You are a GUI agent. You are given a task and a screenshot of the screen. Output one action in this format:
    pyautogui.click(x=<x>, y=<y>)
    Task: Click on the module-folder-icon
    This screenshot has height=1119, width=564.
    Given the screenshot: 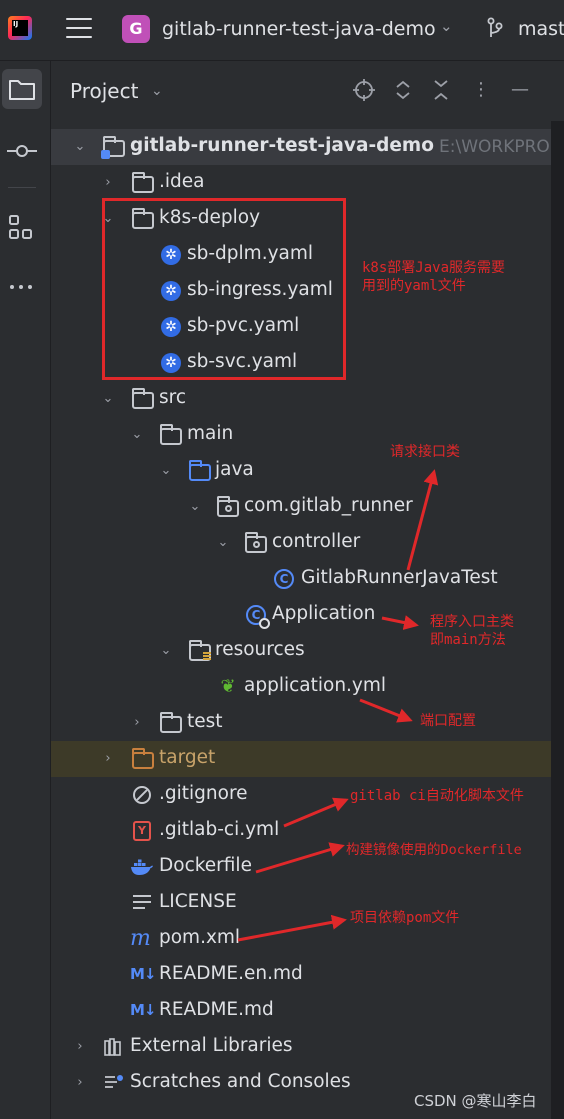 What is the action you would take?
    pyautogui.click(x=113, y=147)
    